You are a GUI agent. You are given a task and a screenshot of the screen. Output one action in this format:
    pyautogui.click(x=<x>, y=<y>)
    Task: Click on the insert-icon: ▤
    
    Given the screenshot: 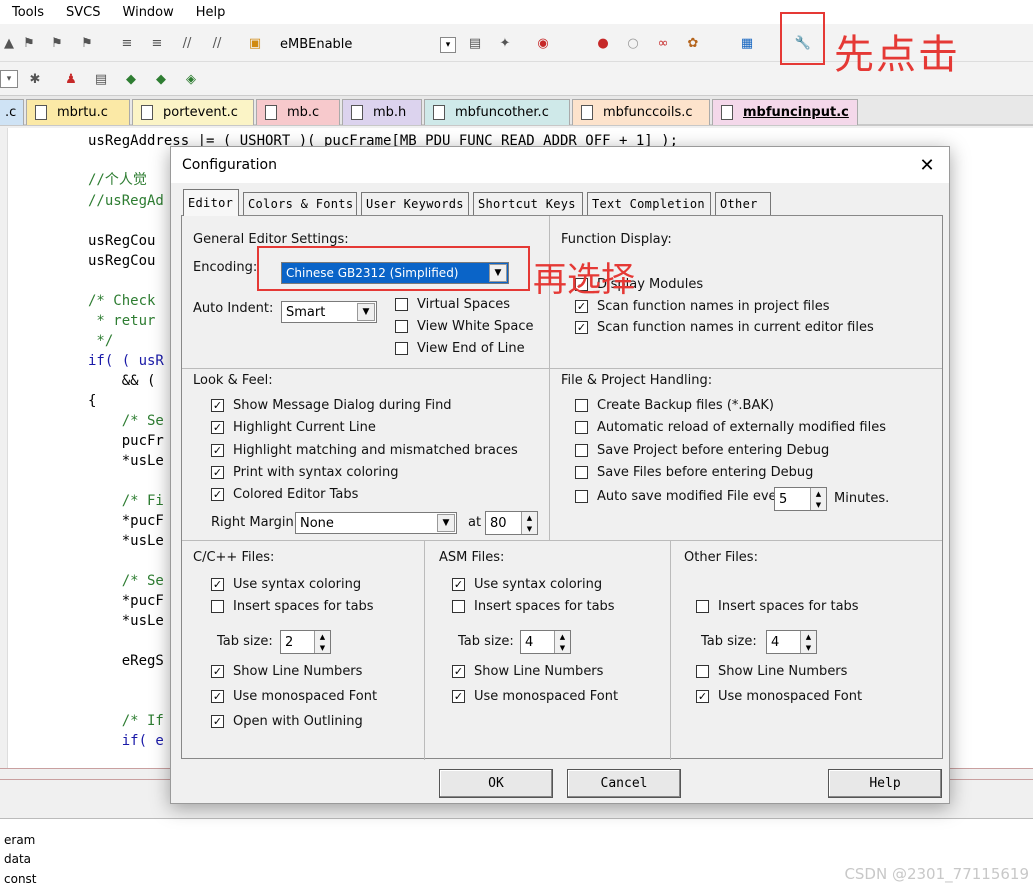 What is the action you would take?
    pyautogui.click(x=475, y=43)
    